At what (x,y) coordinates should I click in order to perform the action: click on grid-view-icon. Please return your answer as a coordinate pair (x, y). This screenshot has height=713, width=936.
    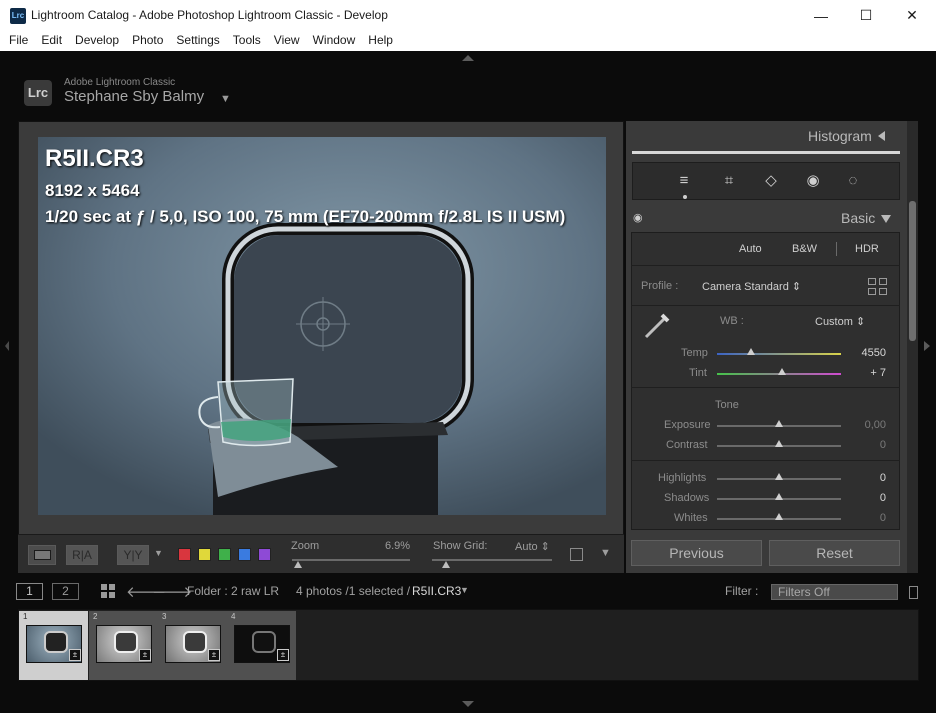
    Looking at the image, I should click on (108, 591).